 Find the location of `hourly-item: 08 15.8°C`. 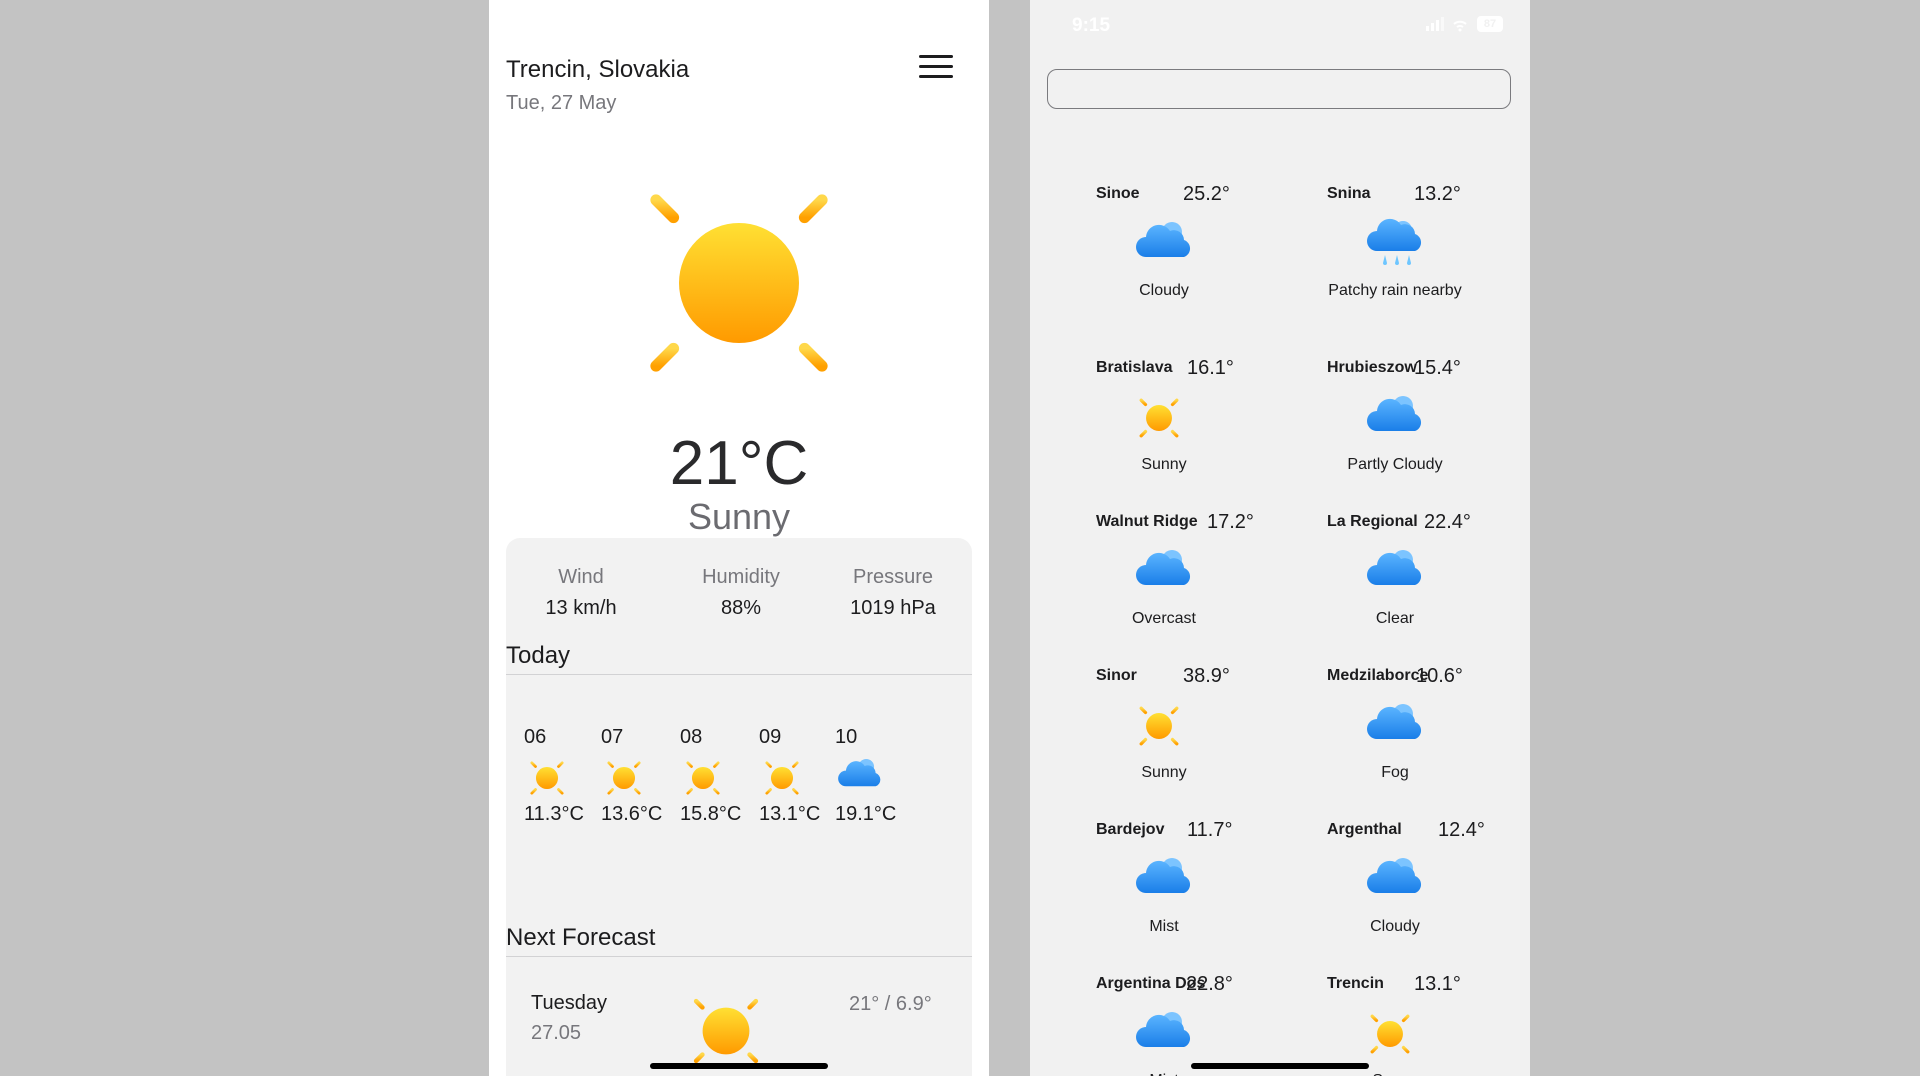

hourly-item: 08 15.8°C is located at coordinates (720, 776).